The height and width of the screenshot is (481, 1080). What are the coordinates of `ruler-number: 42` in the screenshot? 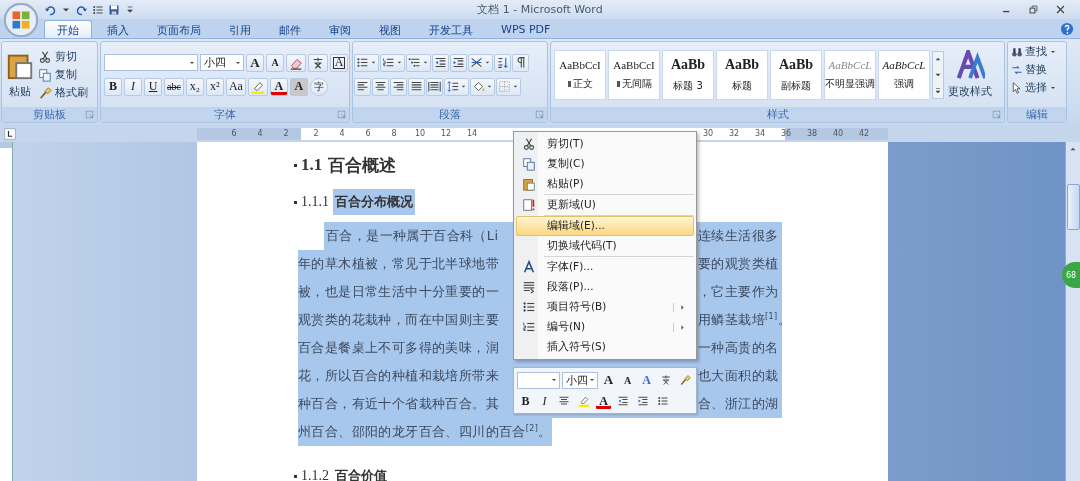 It's located at (864, 133).